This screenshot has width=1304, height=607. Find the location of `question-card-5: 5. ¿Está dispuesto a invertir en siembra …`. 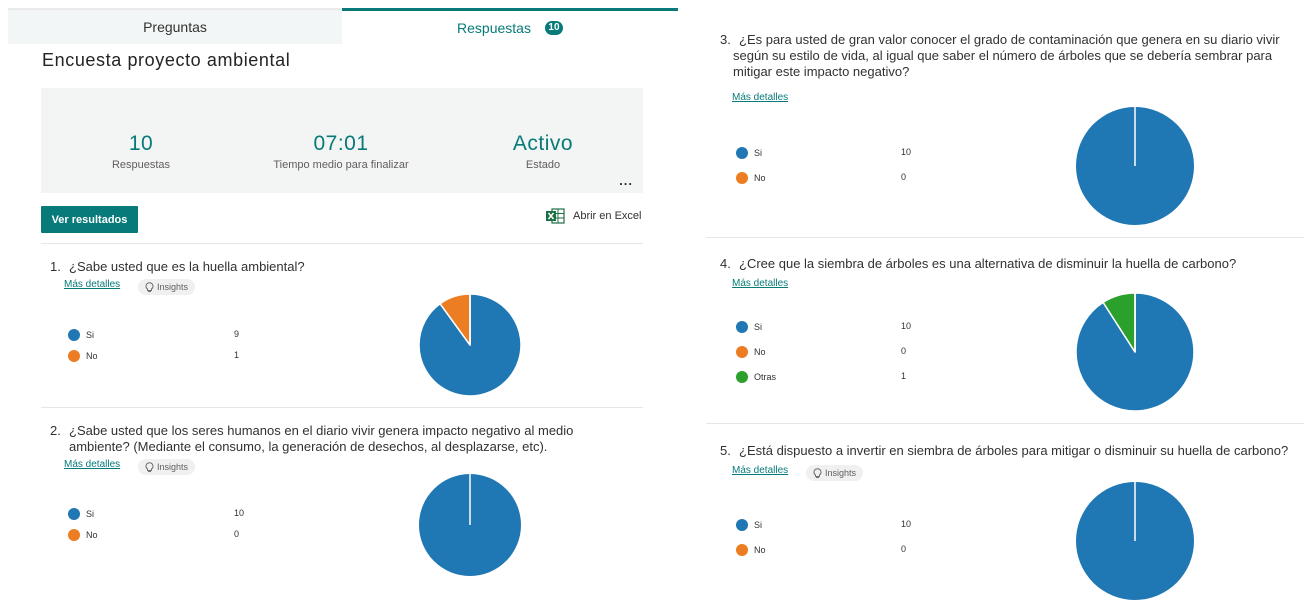

question-card-5: 5. ¿Está dispuesto a invertir en siembra … is located at coordinates (1012, 524).